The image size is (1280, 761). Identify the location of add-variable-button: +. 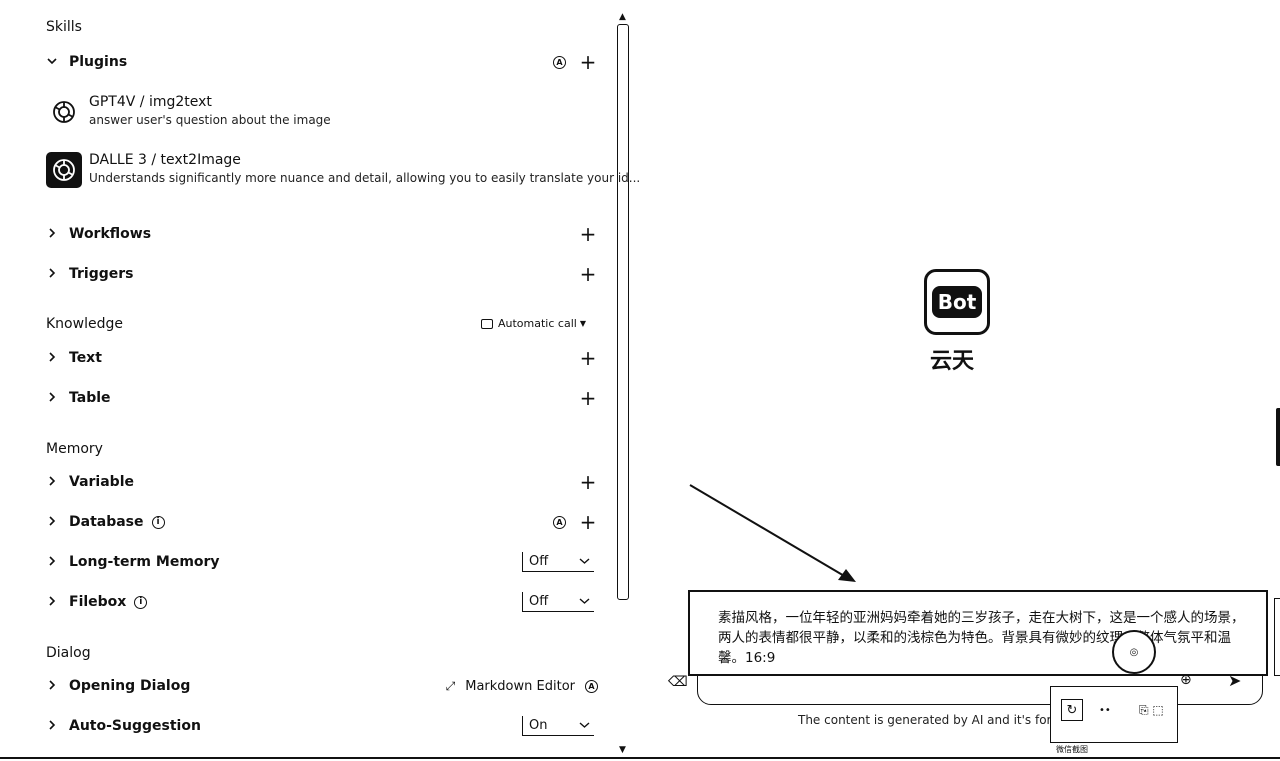
(588, 482).